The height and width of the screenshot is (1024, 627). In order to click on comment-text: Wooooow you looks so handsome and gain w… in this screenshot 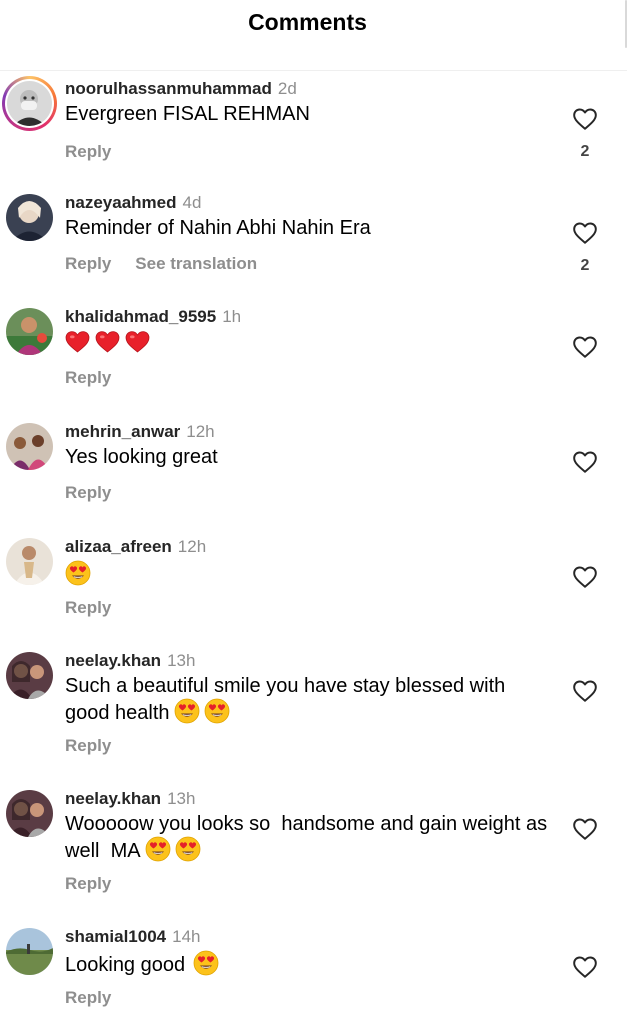, I will do `click(309, 837)`.